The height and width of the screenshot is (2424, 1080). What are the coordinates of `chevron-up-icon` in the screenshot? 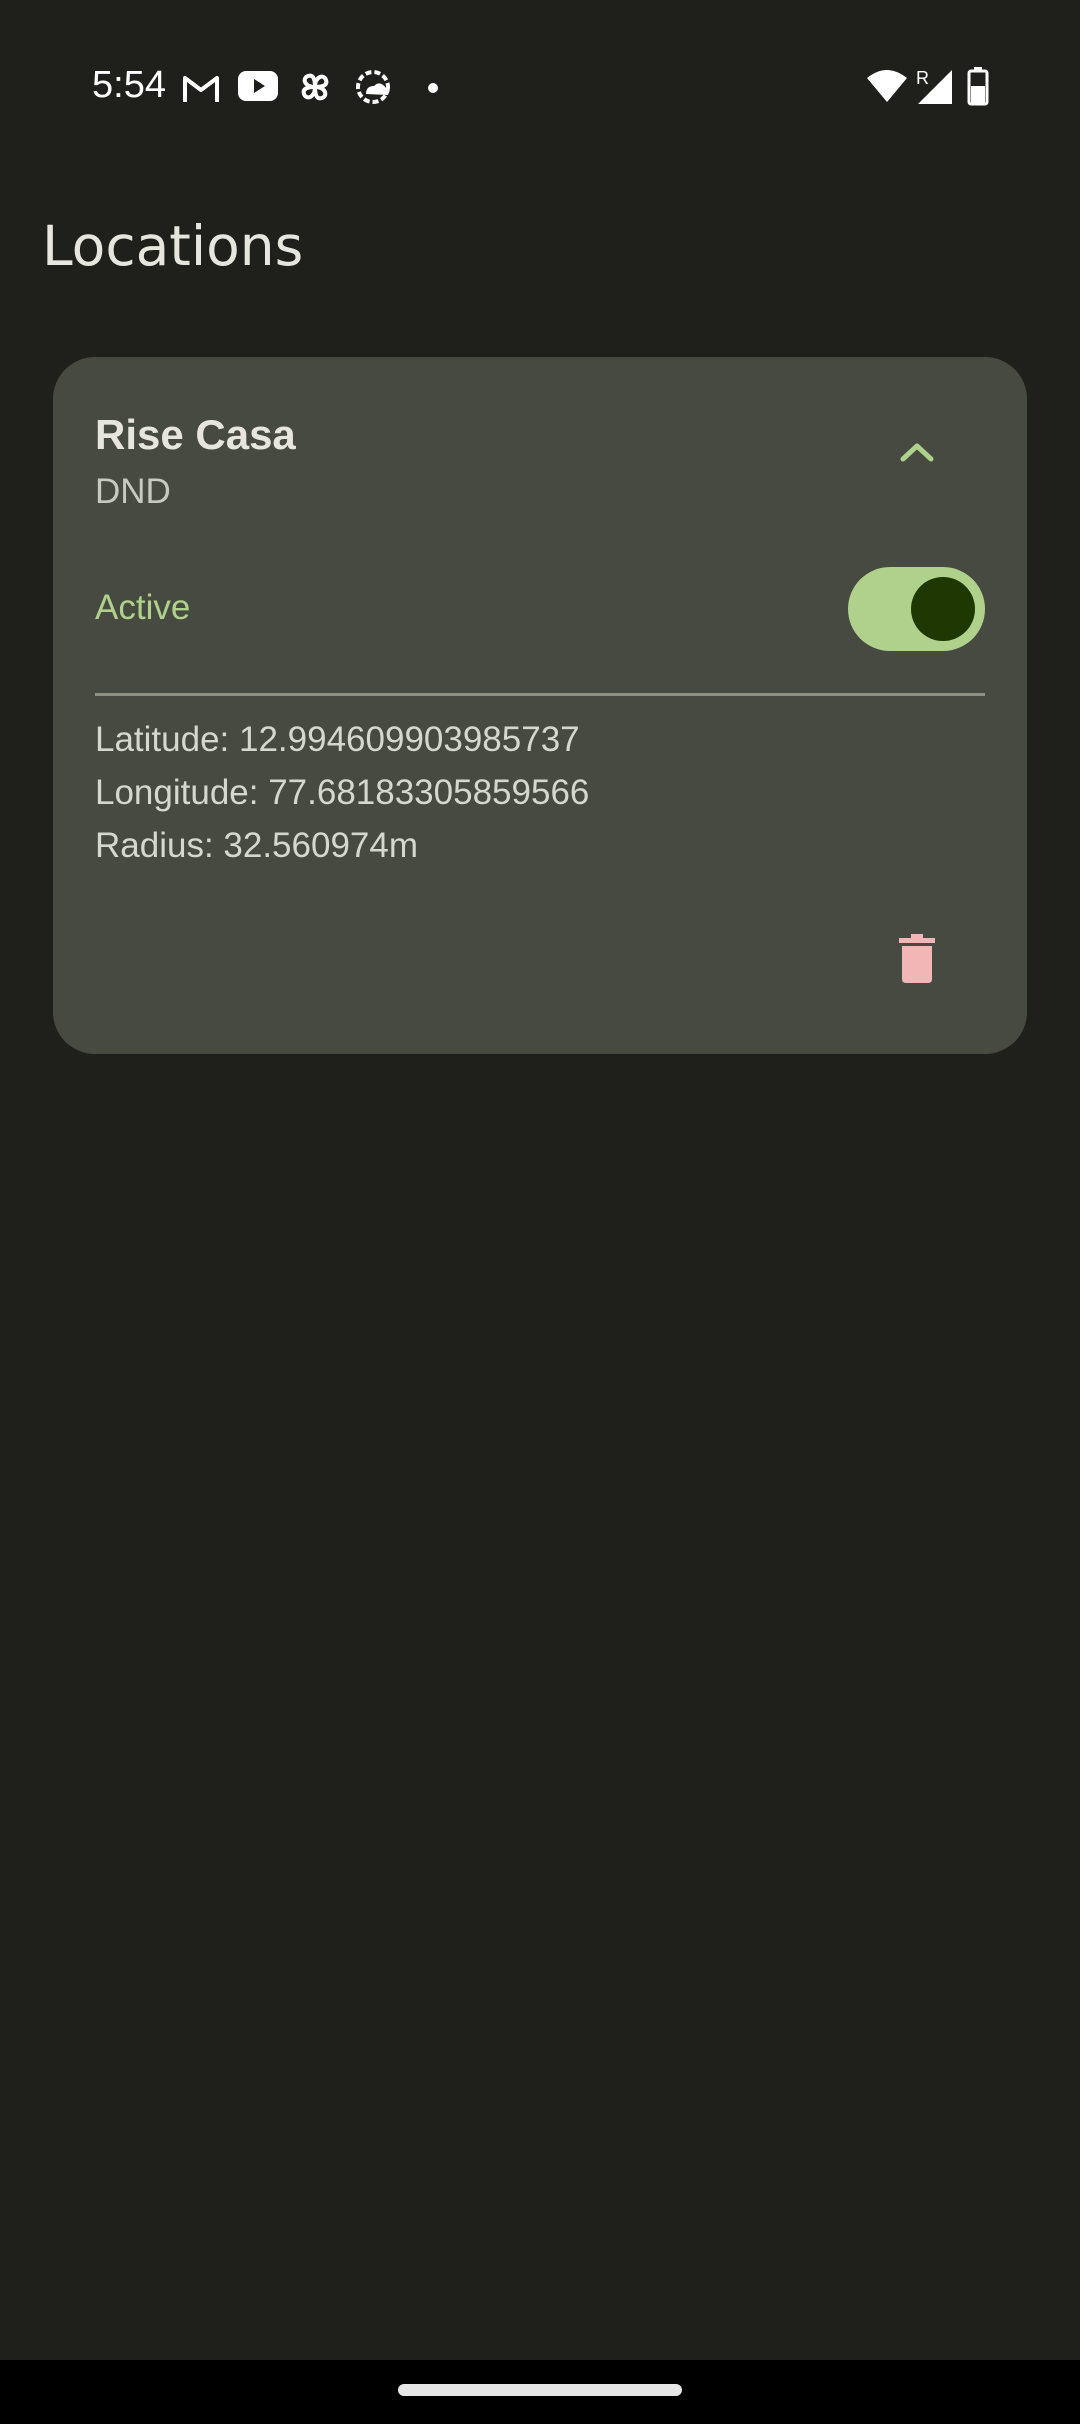 It's located at (917, 452).